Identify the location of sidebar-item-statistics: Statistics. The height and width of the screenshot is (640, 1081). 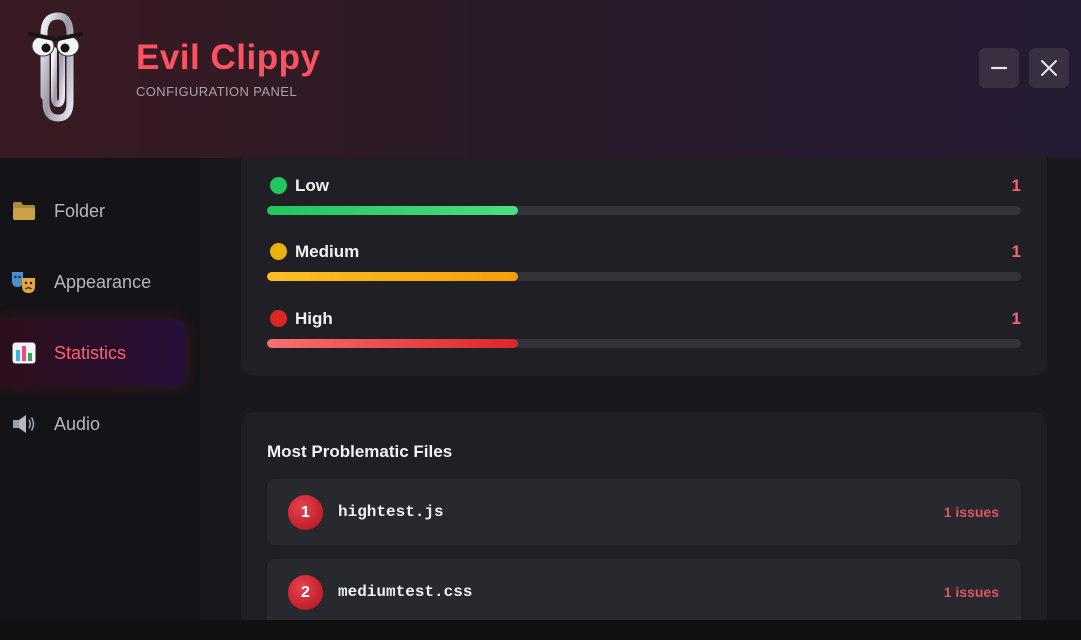
(93, 353).